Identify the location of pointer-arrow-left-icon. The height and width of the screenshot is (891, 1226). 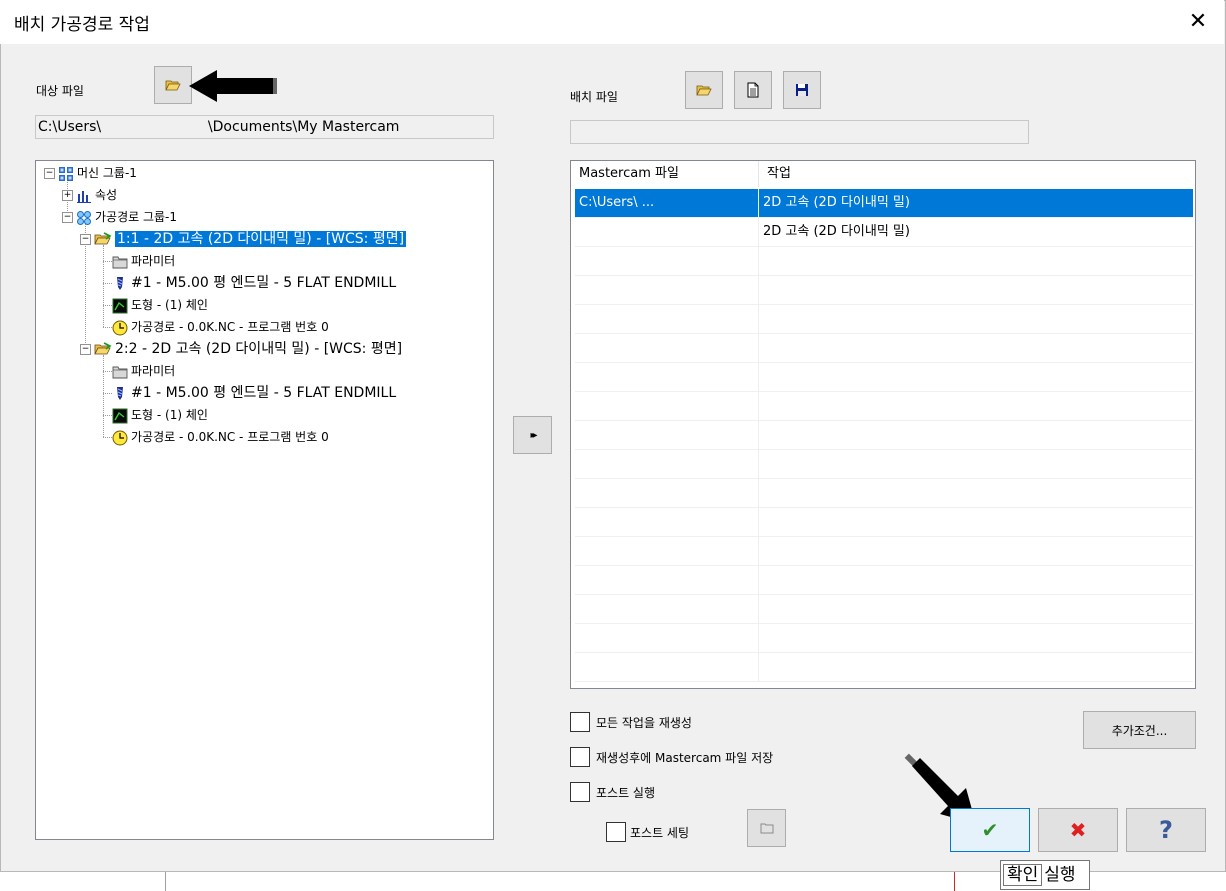
(233, 86).